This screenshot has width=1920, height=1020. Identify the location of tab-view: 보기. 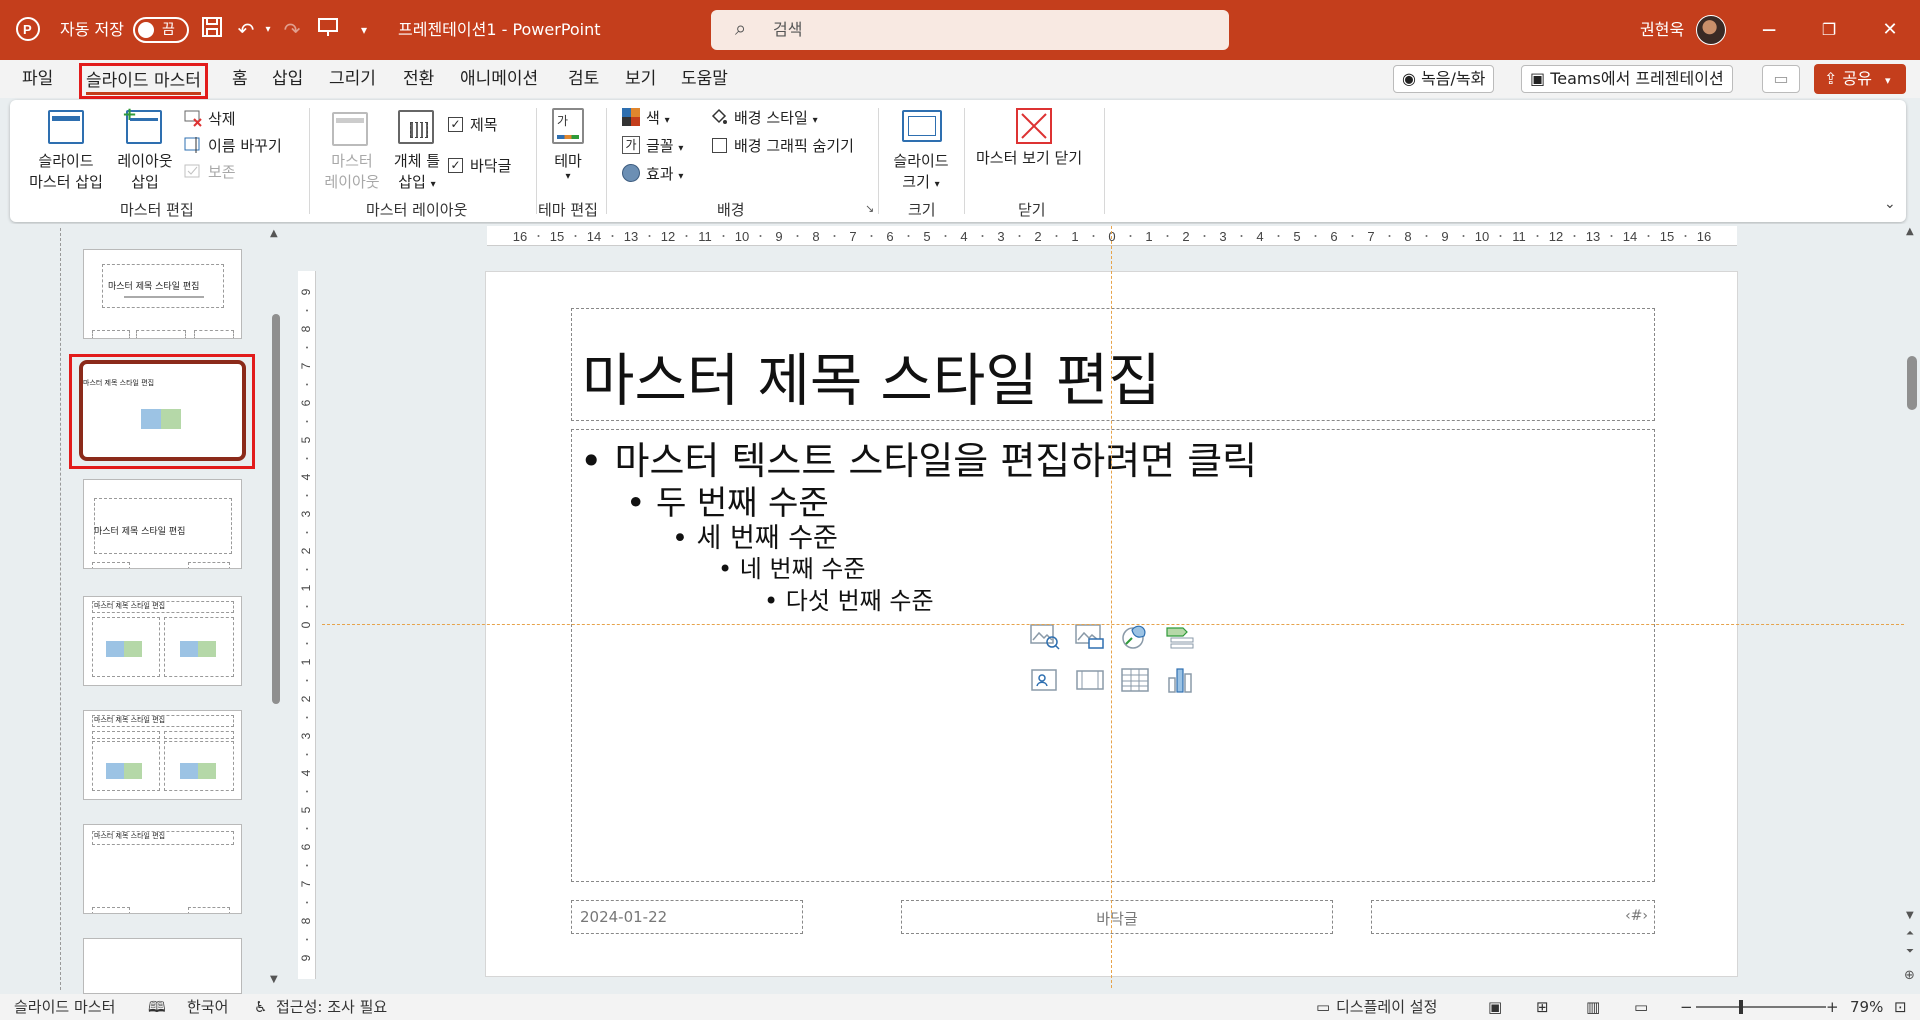
(640, 79).